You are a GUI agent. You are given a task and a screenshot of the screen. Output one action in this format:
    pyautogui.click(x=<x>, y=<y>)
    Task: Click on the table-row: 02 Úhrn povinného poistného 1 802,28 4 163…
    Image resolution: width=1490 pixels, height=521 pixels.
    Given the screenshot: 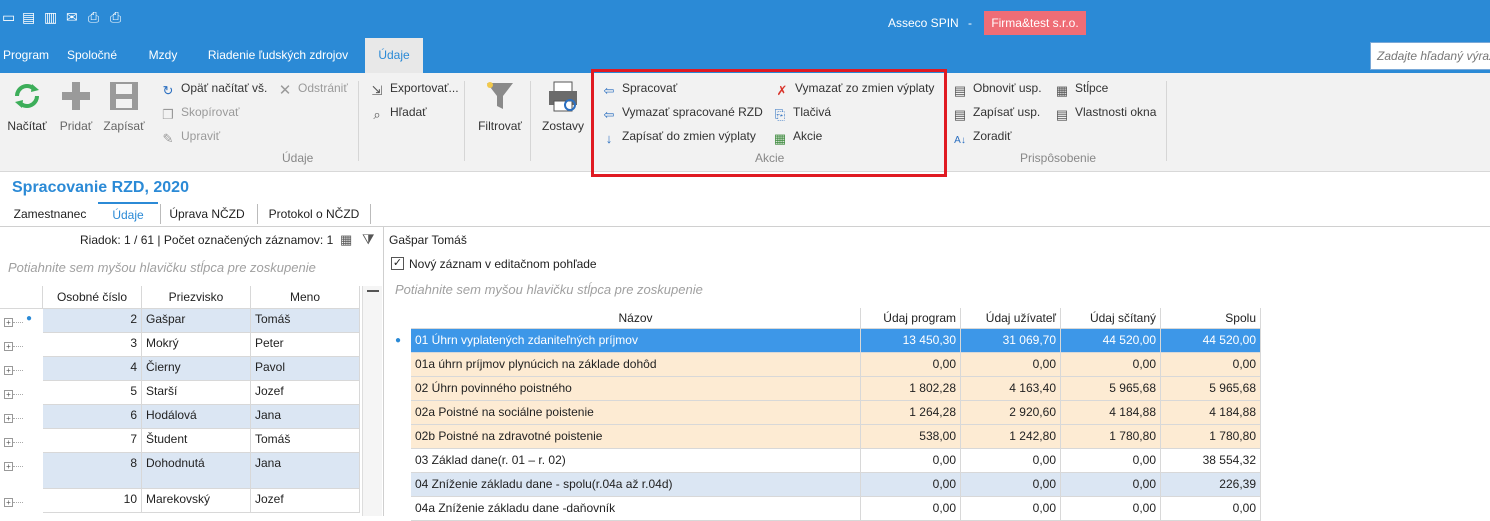 What is the action you would take?
    pyautogui.click(x=836, y=389)
    